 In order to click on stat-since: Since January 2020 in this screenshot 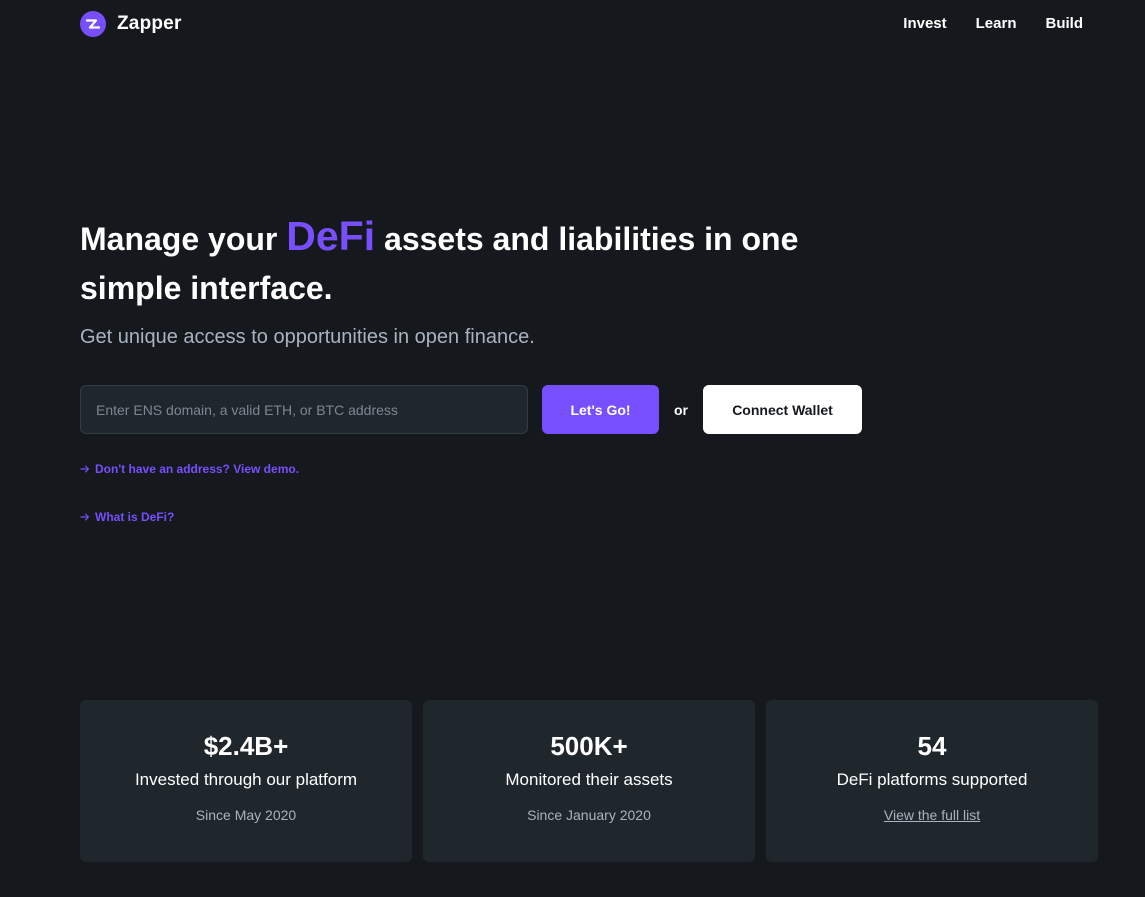, I will do `click(589, 815)`.